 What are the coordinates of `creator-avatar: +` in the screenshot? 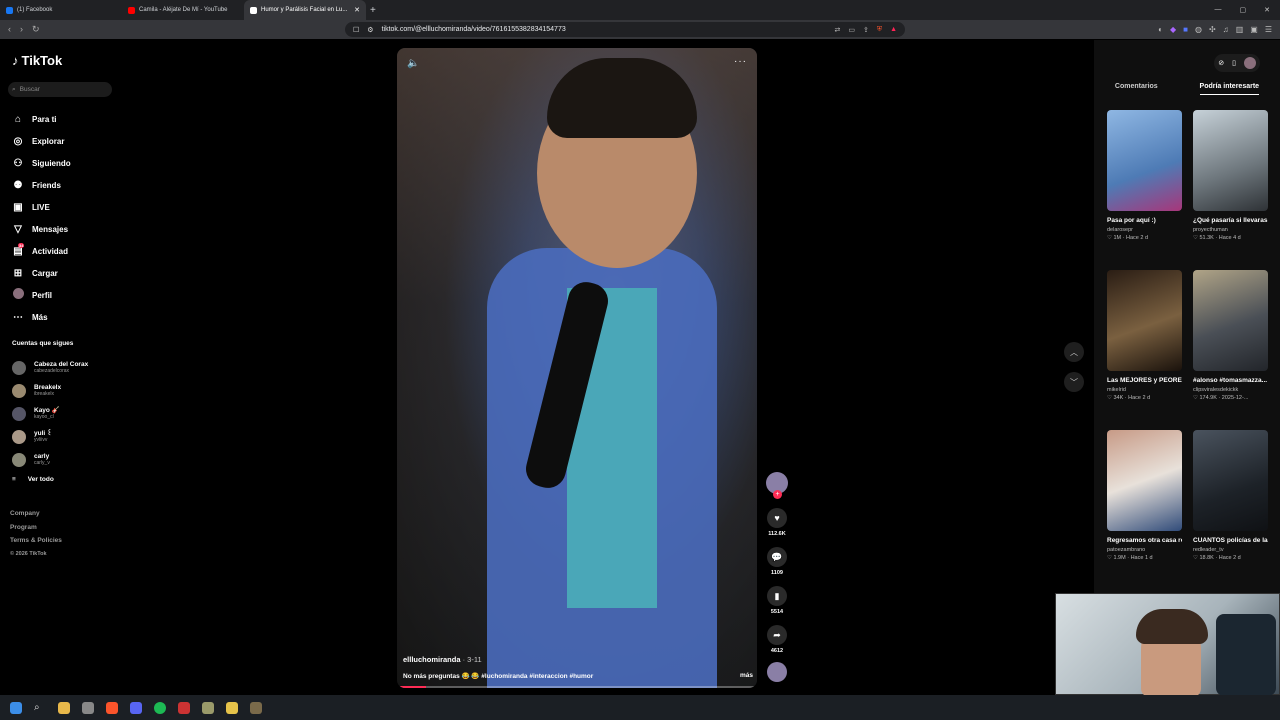 It's located at (777, 485).